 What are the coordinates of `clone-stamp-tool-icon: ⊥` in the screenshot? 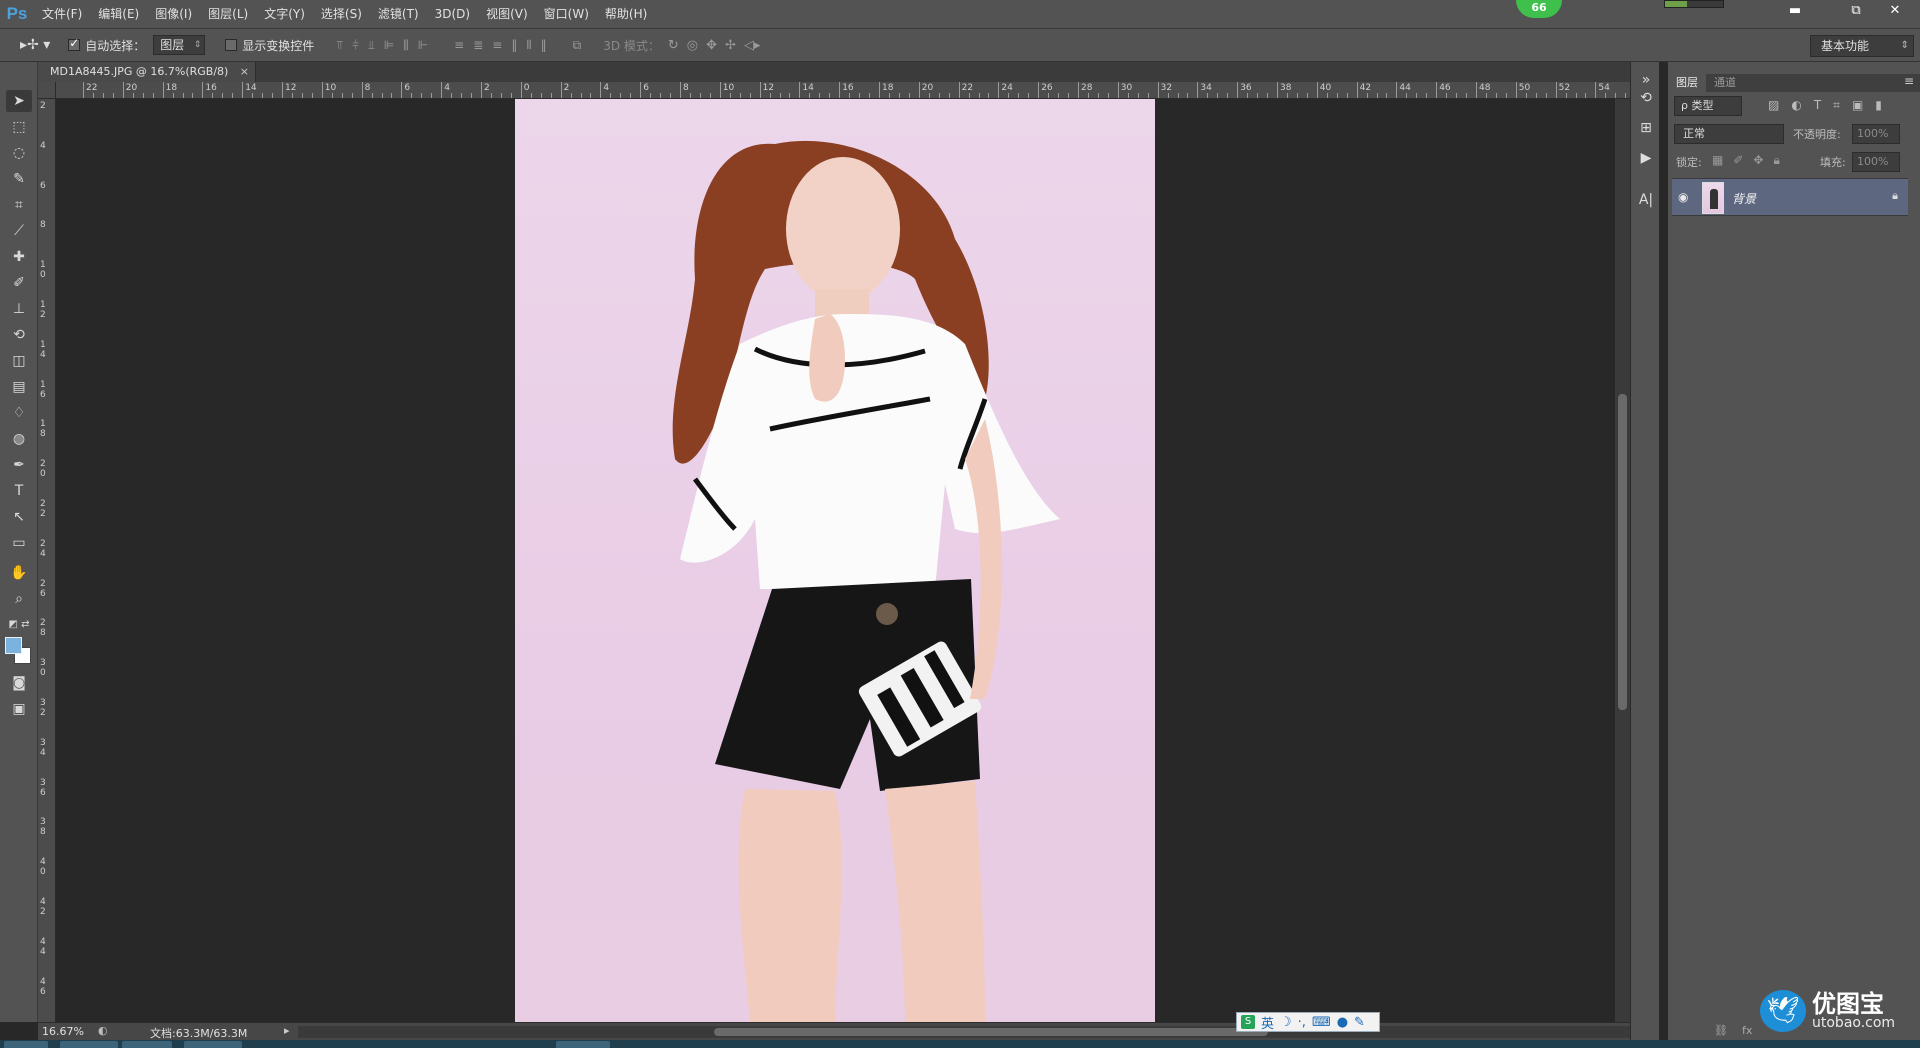 It's located at (19, 309).